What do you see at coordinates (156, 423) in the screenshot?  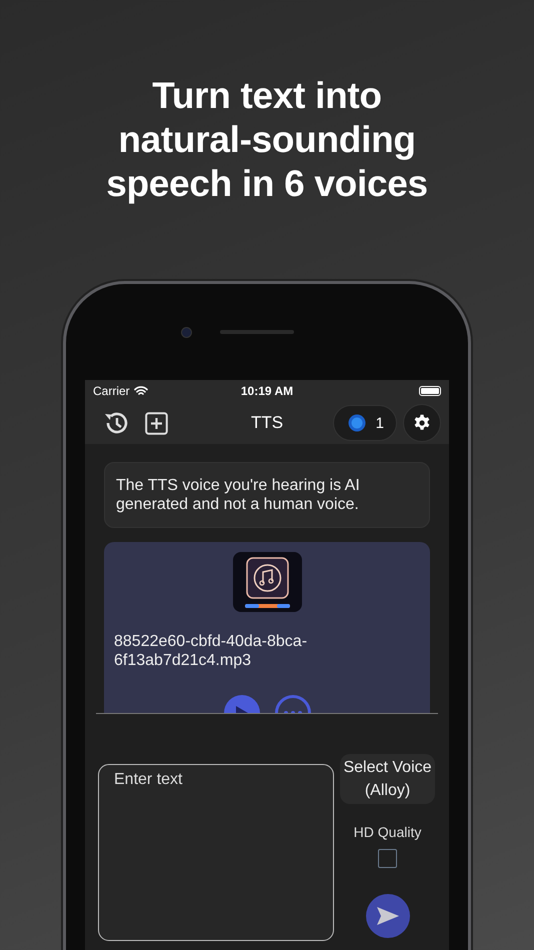 I see `add-icon` at bounding box center [156, 423].